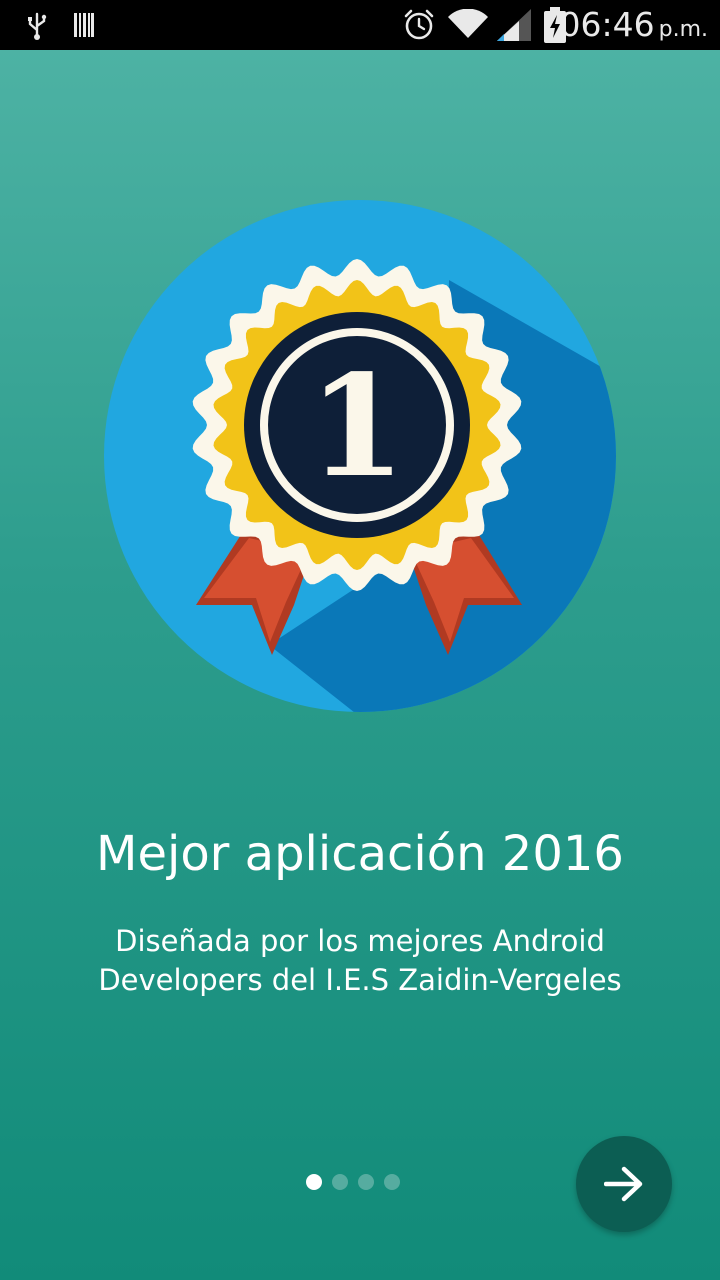 Image resolution: width=720 pixels, height=1280 pixels. What do you see at coordinates (360, 941) in the screenshot?
I see `description-line-1: Diseñada por los mejores Android` at bounding box center [360, 941].